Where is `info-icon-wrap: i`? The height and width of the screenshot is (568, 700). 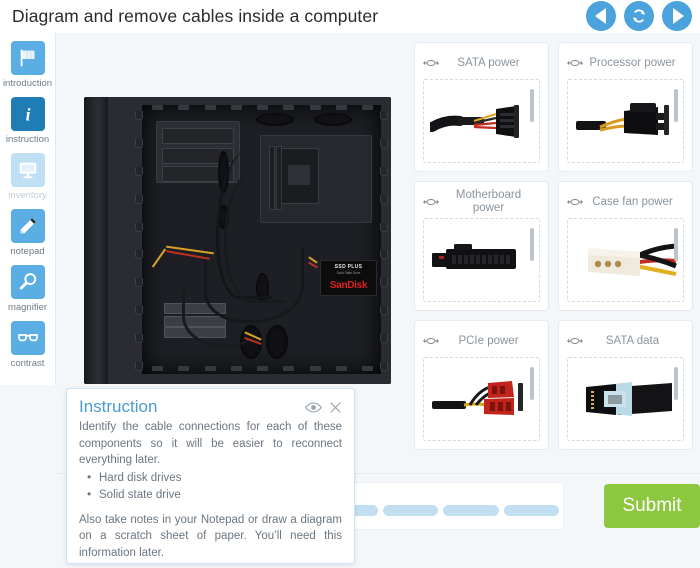
info-icon-wrap: i is located at coordinates (27, 114).